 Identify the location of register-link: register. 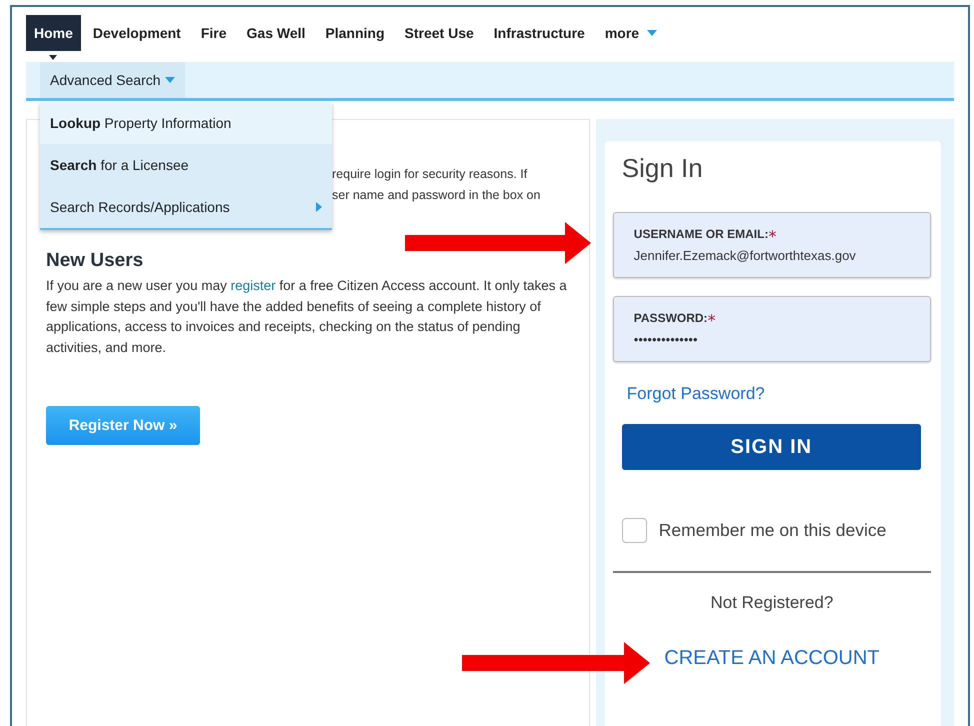
(253, 285).